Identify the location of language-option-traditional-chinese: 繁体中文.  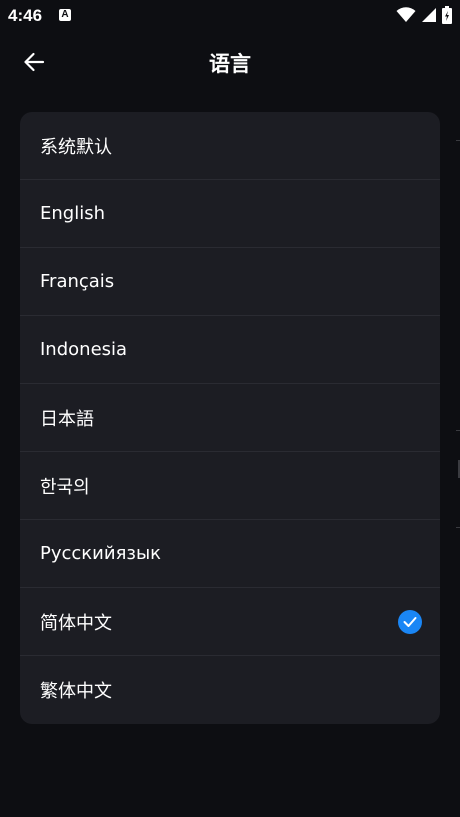
(230, 690).